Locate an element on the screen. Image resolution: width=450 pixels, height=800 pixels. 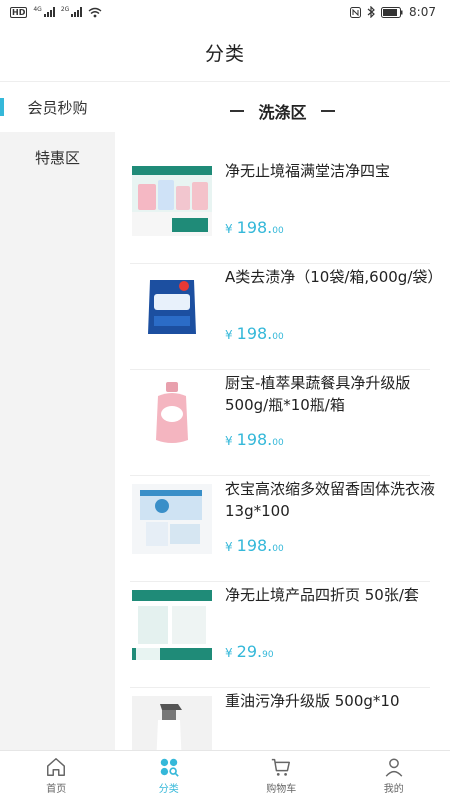
tab-mine: 我的 is located at coordinates (394, 775).